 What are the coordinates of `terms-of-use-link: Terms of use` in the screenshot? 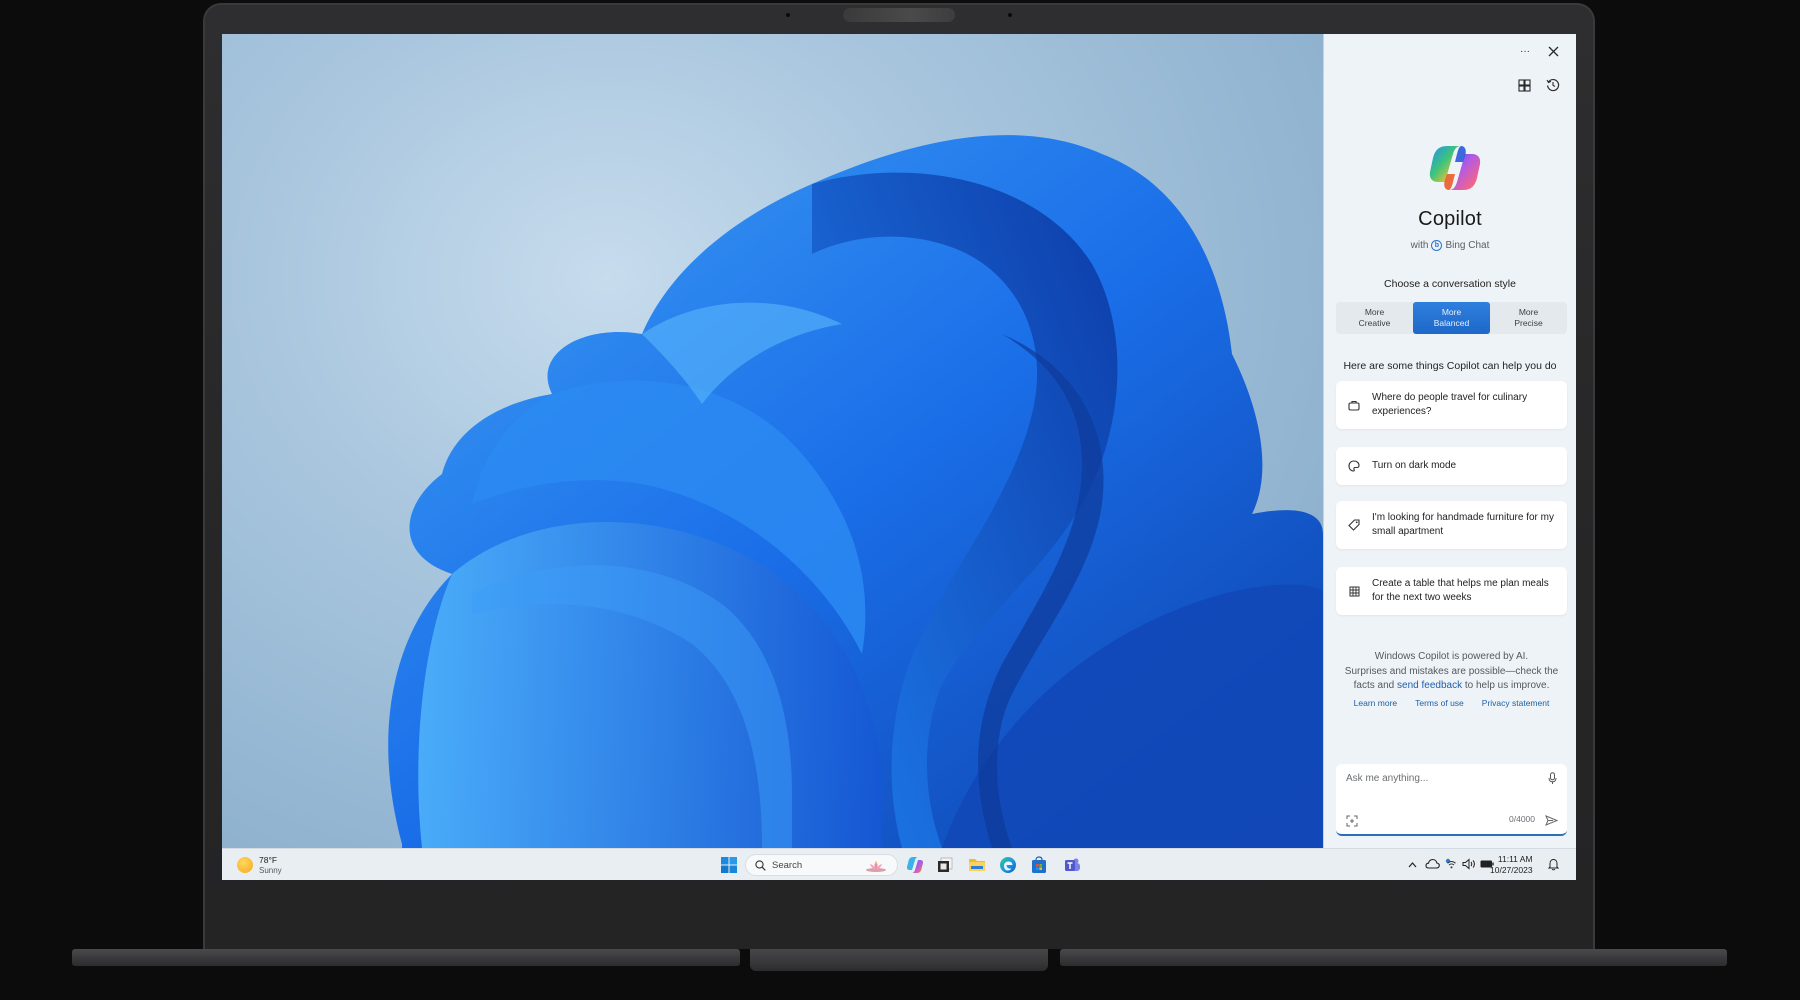 It's located at (1439, 703).